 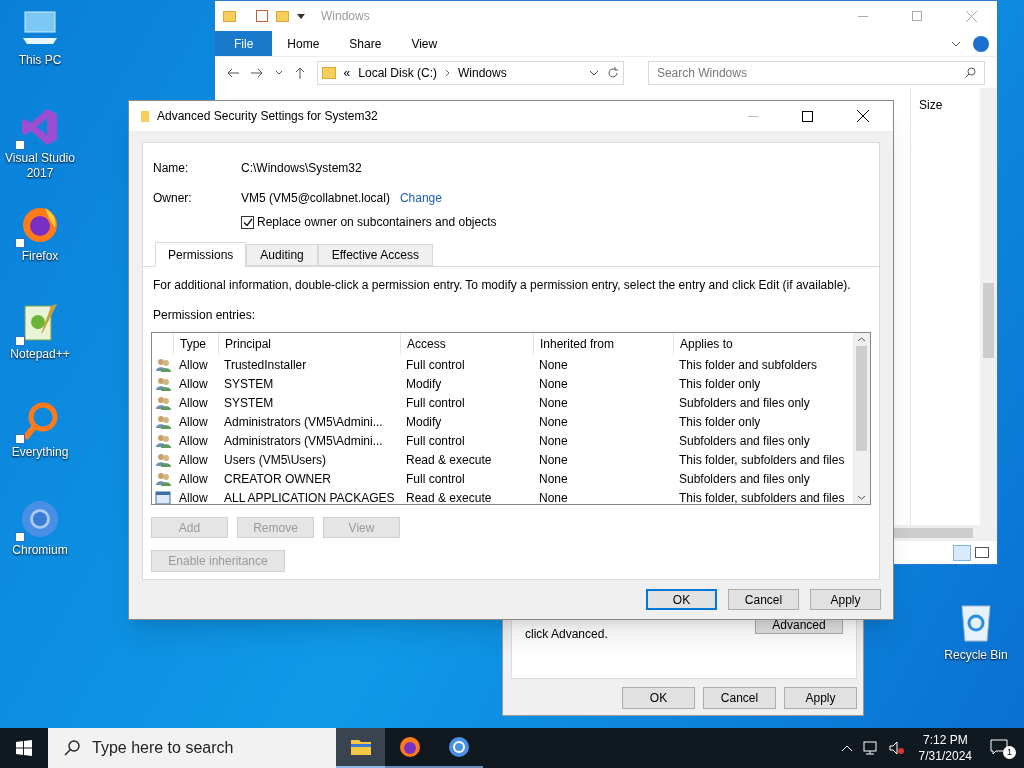 What do you see at coordinates (603, 344) in the screenshot?
I see `column-header: Inherited from` at bounding box center [603, 344].